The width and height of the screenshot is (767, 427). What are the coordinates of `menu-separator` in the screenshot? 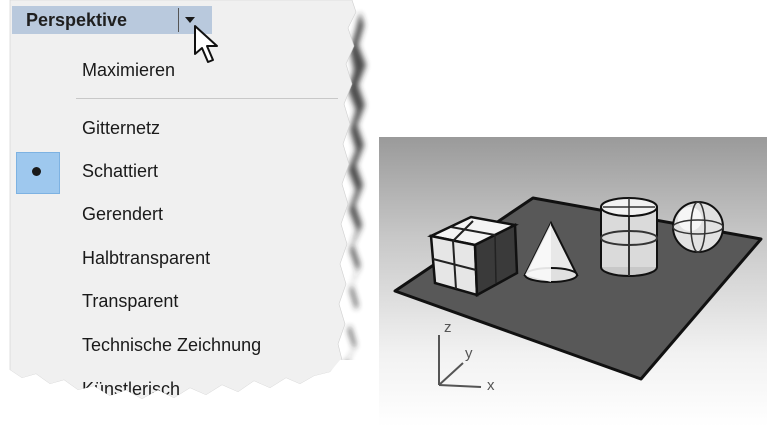 It's located at (207, 98).